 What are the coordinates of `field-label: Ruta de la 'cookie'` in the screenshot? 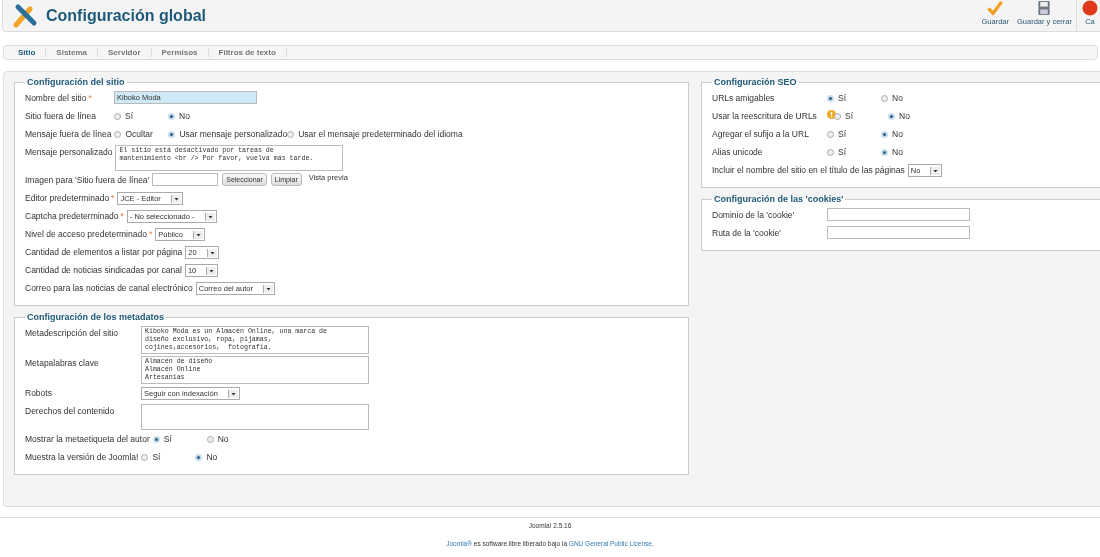 It's located at (747, 232).